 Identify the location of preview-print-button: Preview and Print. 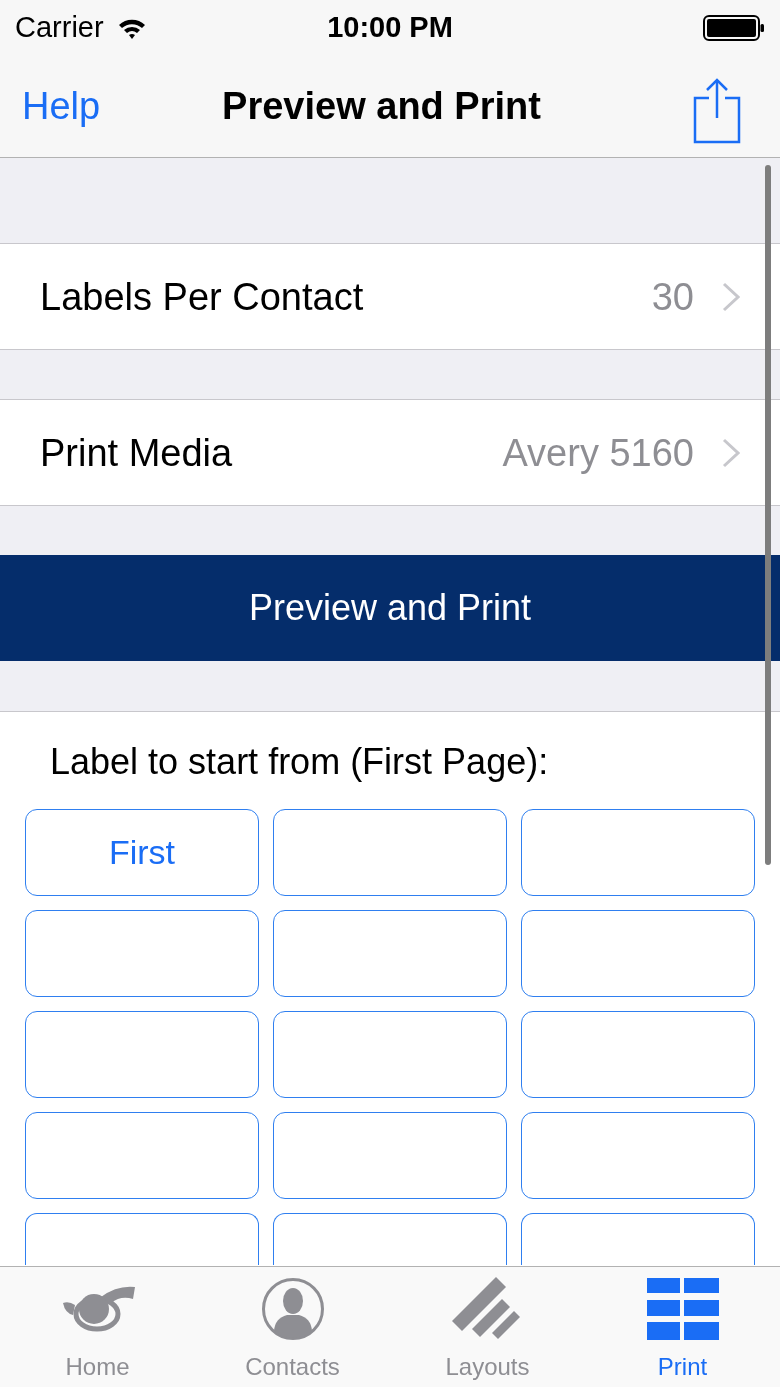
(390, 608).